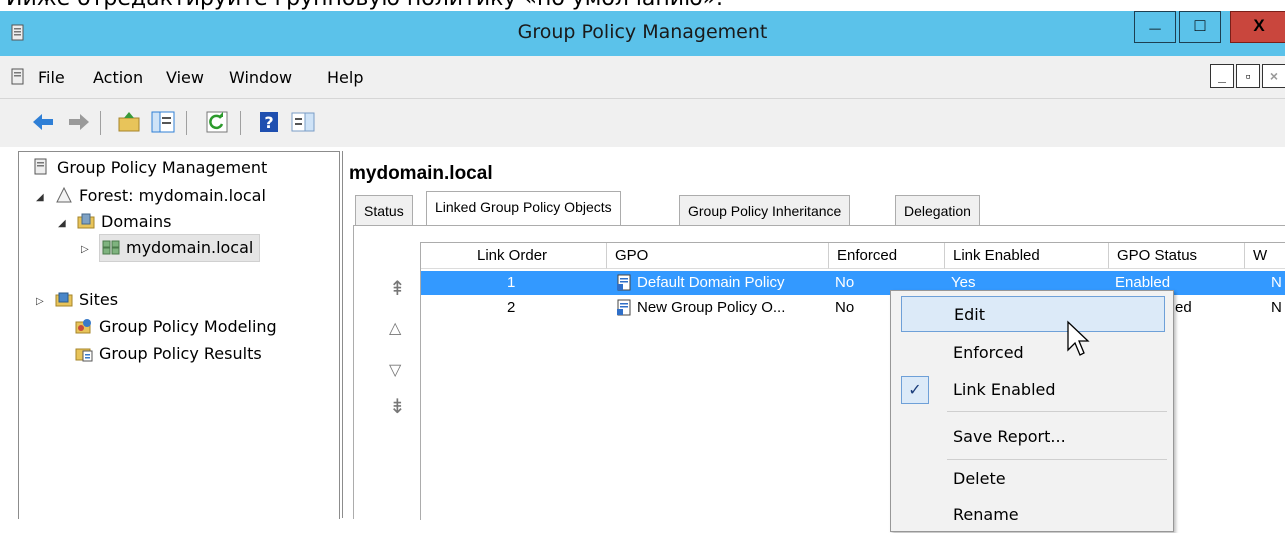 Image resolution: width=1285 pixels, height=533 pixels. I want to click on column-header-link-enabled: Link Enabled, so click(1027, 256).